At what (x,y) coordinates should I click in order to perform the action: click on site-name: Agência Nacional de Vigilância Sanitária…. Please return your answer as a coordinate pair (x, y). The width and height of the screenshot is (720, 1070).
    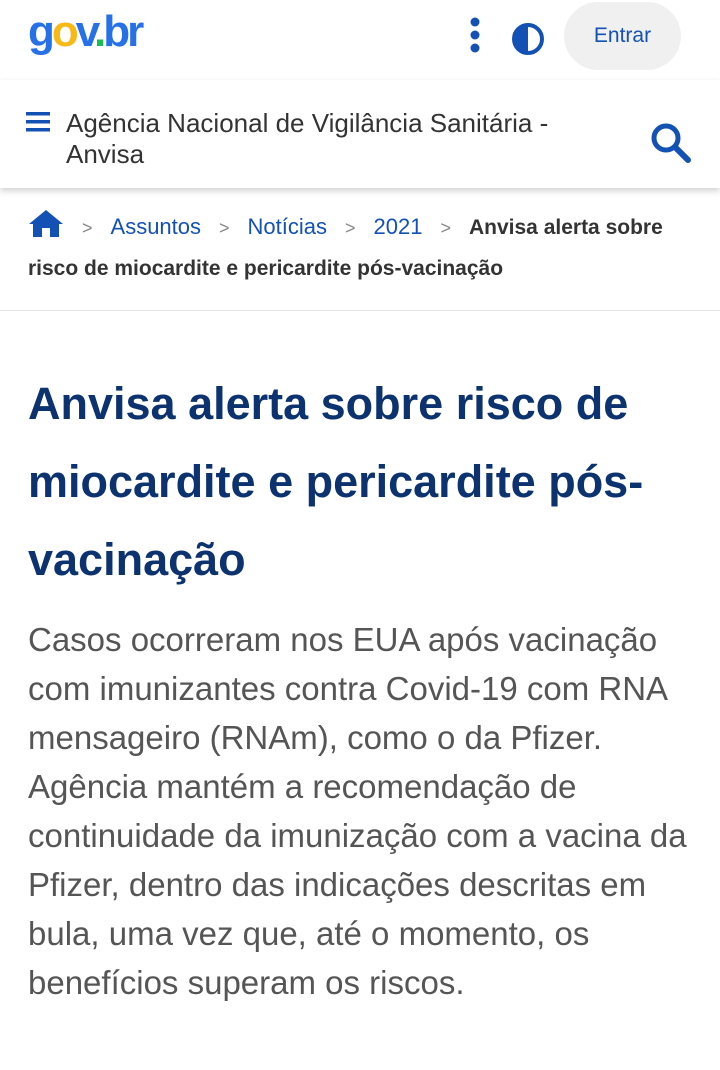
    Looking at the image, I should click on (331, 139).